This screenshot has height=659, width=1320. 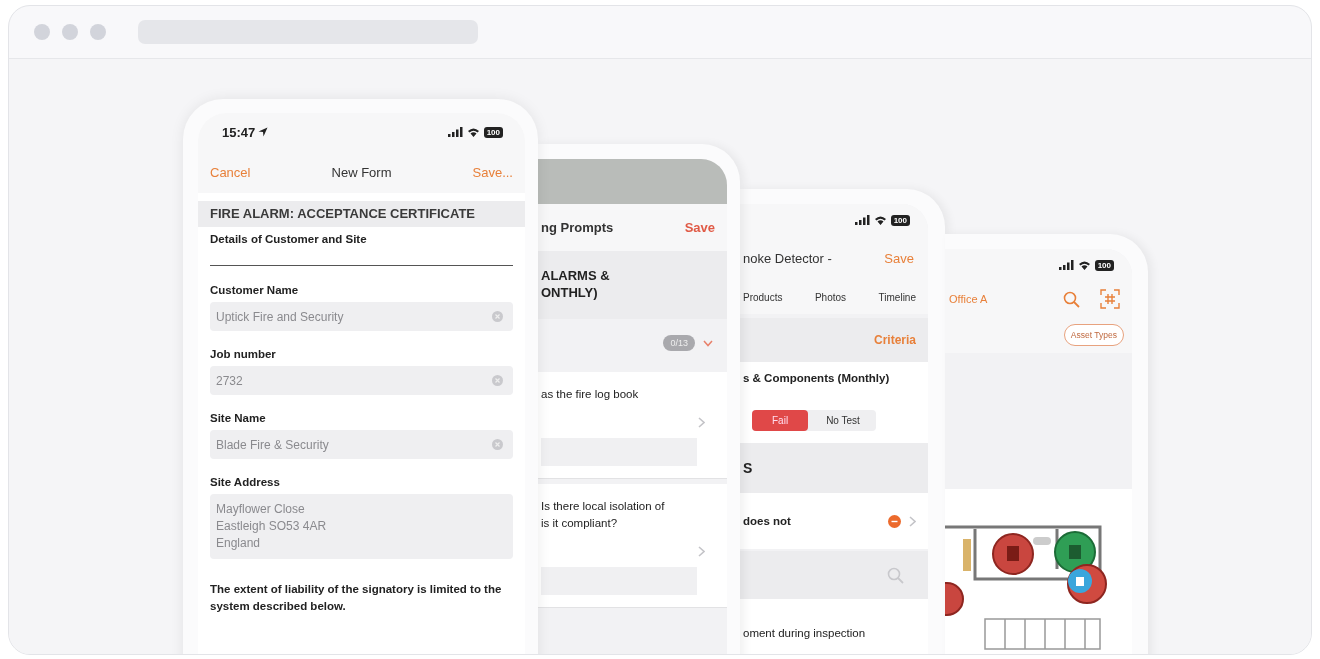 What do you see at coordinates (834, 468) in the screenshot?
I see `section-heading: S` at bounding box center [834, 468].